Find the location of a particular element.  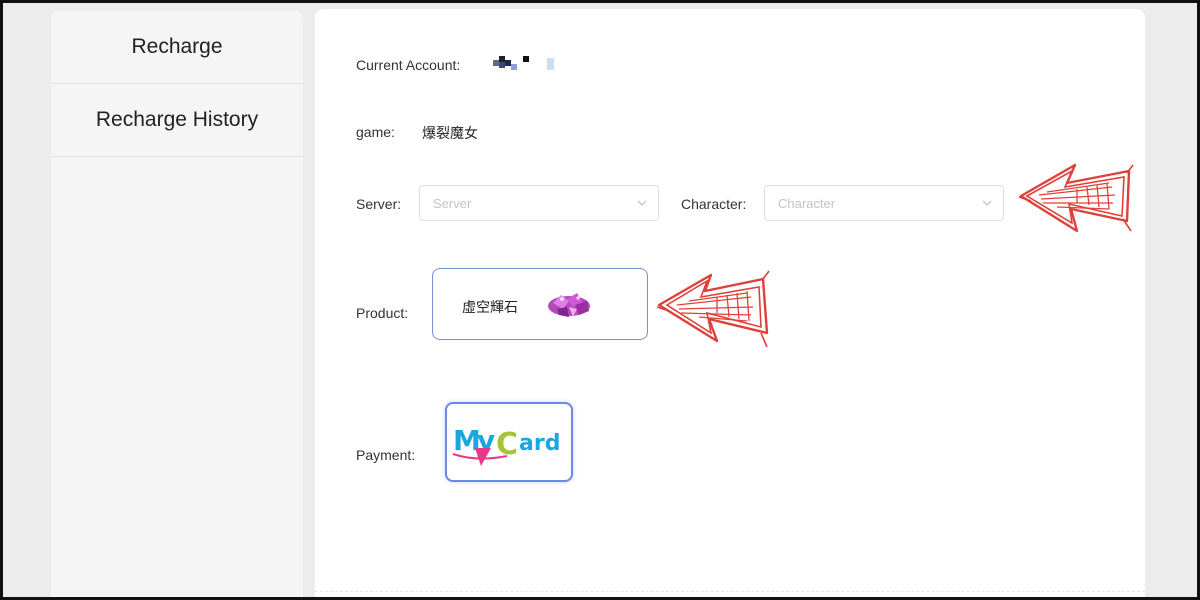

svg-text: ard is located at coordinates (539, 443).